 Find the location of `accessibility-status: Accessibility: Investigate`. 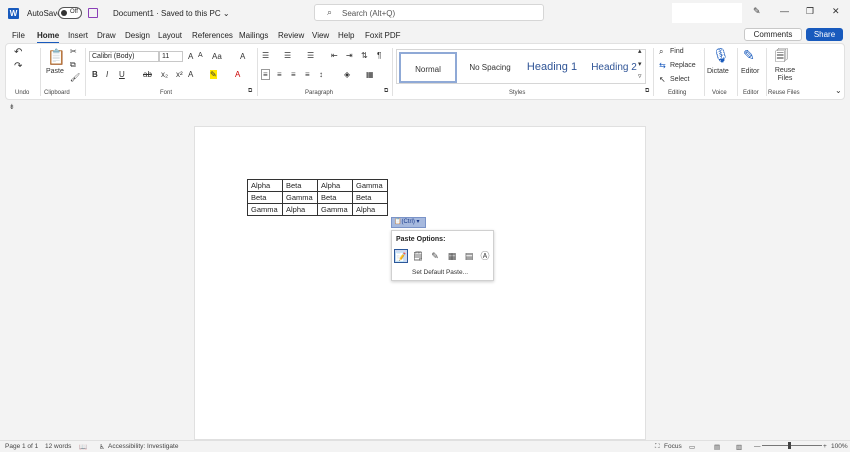

accessibility-status: Accessibility: Investigate is located at coordinates (143, 446).